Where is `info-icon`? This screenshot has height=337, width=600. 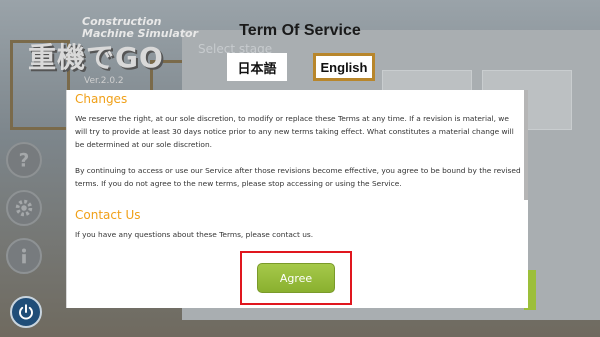
info-icon is located at coordinates (24, 256).